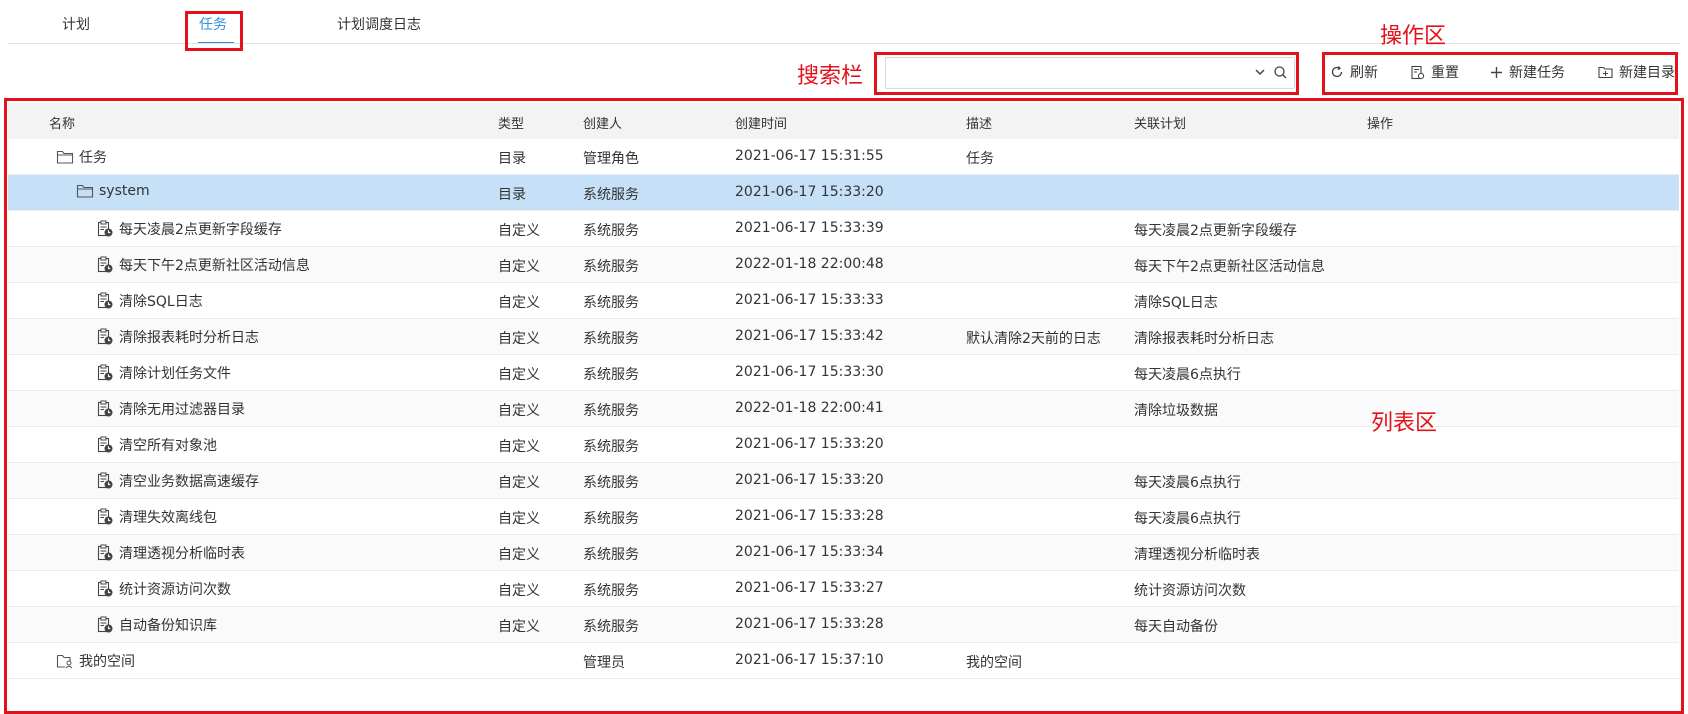  I want to click on annotation-label-search: 搜索栏, so click(830, 76).